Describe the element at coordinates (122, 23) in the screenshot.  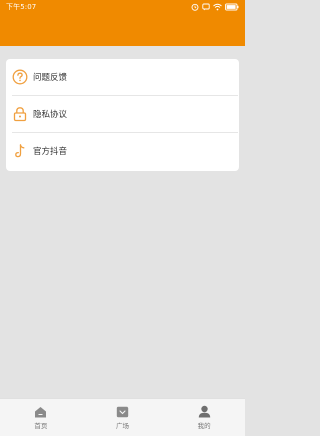
I see `header-bar: 下午5:07` at that location.